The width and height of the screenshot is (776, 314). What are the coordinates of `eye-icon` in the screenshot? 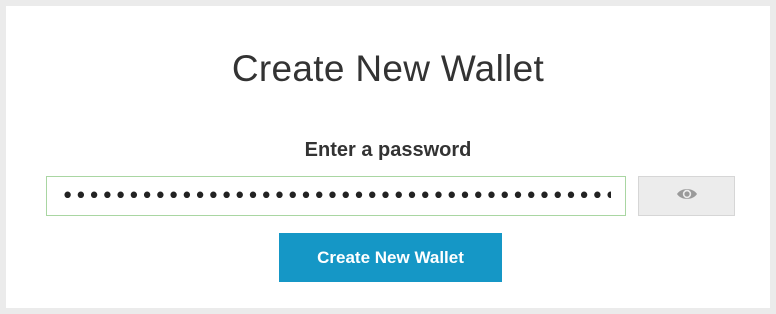 It's located at (687, 196).